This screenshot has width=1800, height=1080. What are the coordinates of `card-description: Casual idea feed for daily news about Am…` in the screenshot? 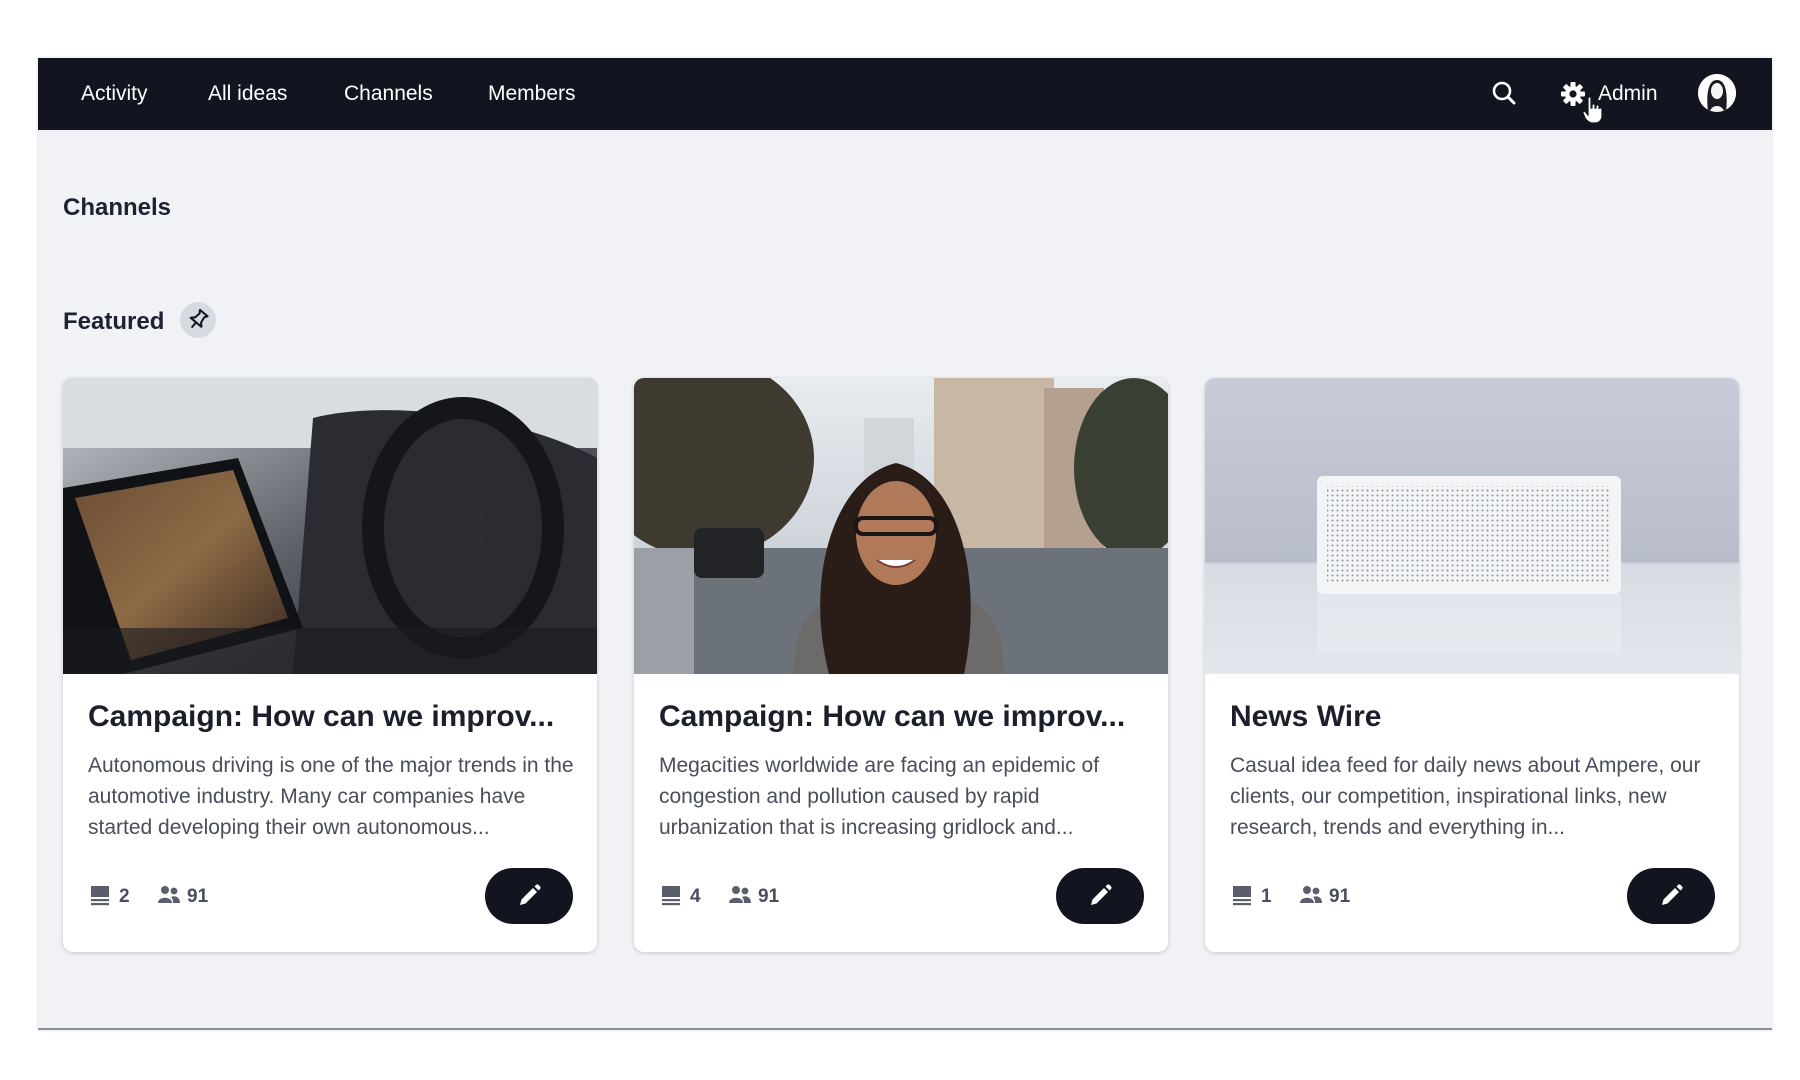 It's located at (1465, 796).